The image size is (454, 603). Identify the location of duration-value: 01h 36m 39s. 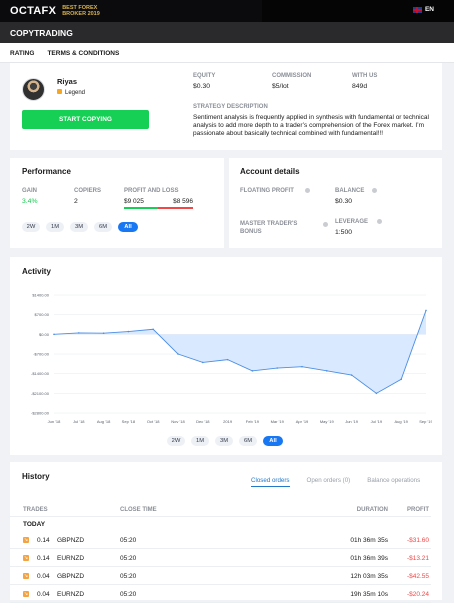
(369, 558).